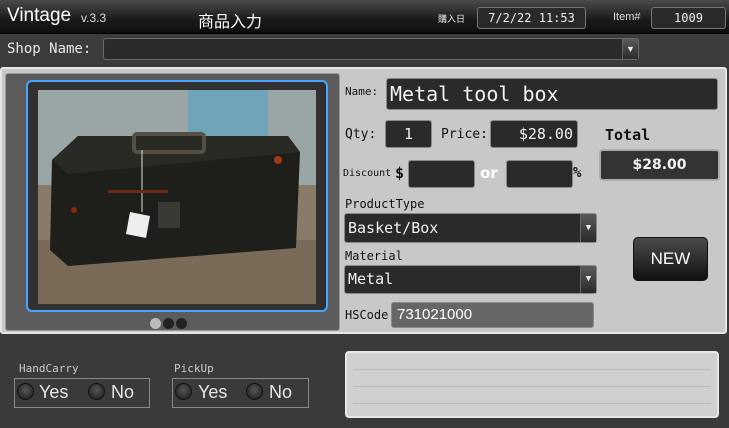  I want to click on name-field: Metal tool box, so click(552, 94).